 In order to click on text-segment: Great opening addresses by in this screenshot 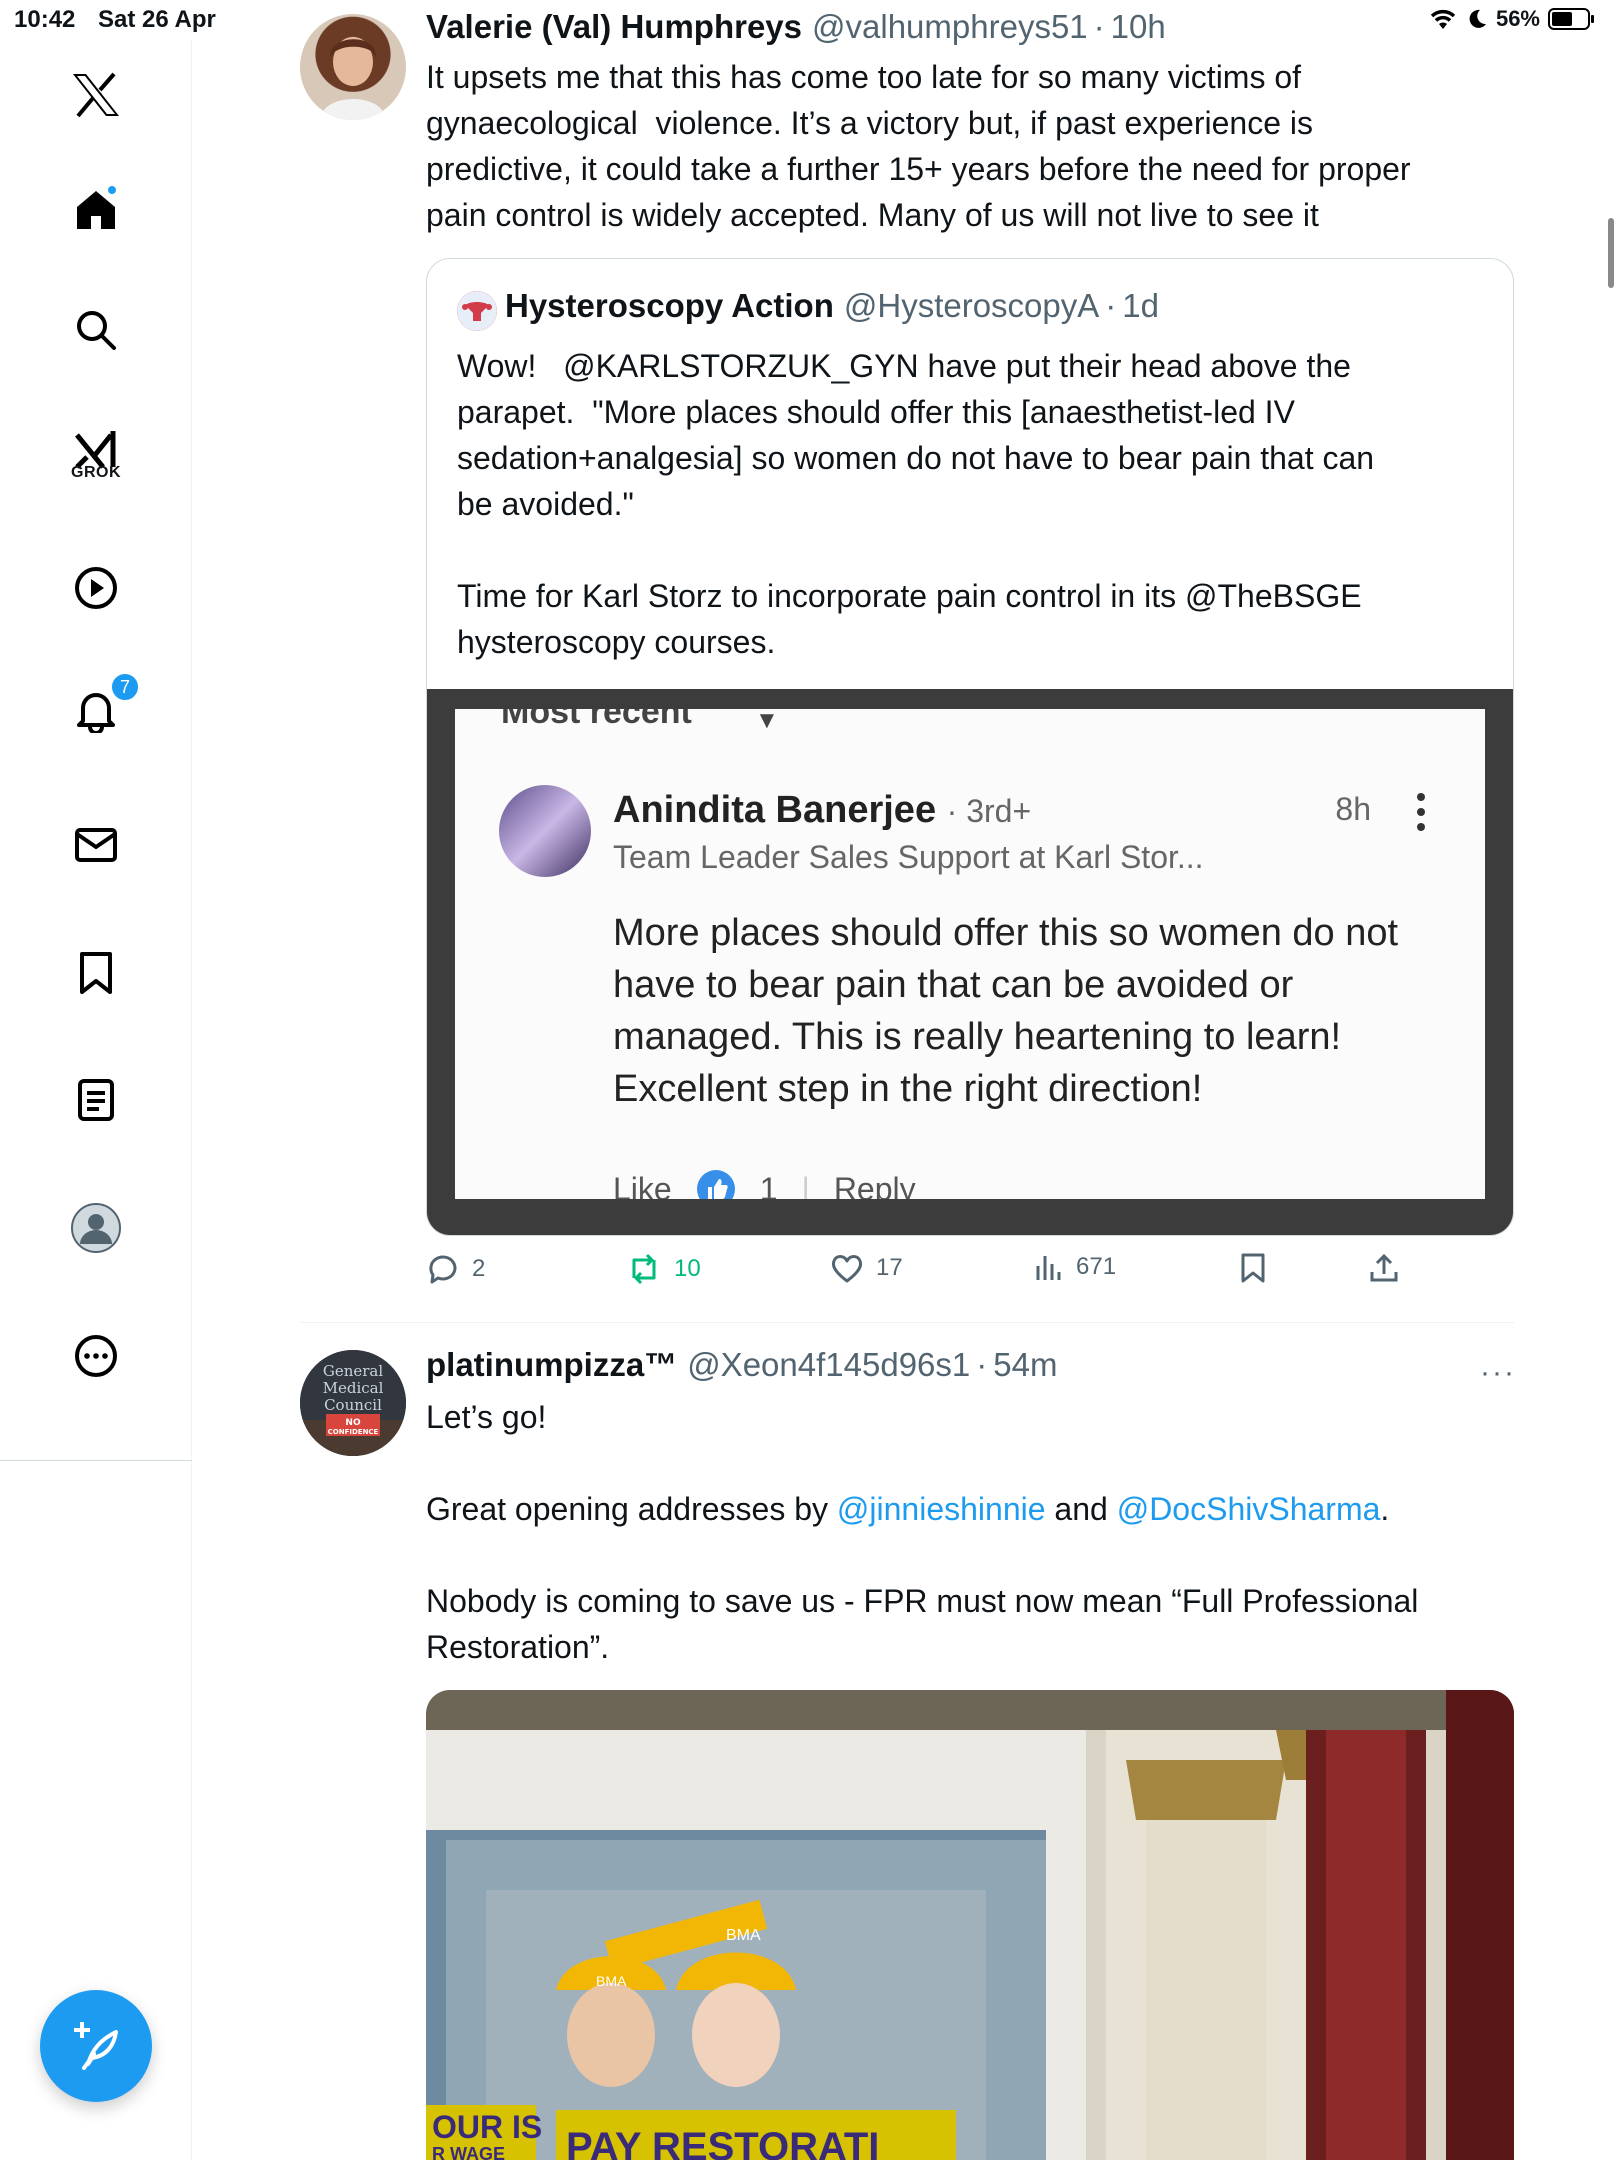, I will do `click(631, 1509)`.